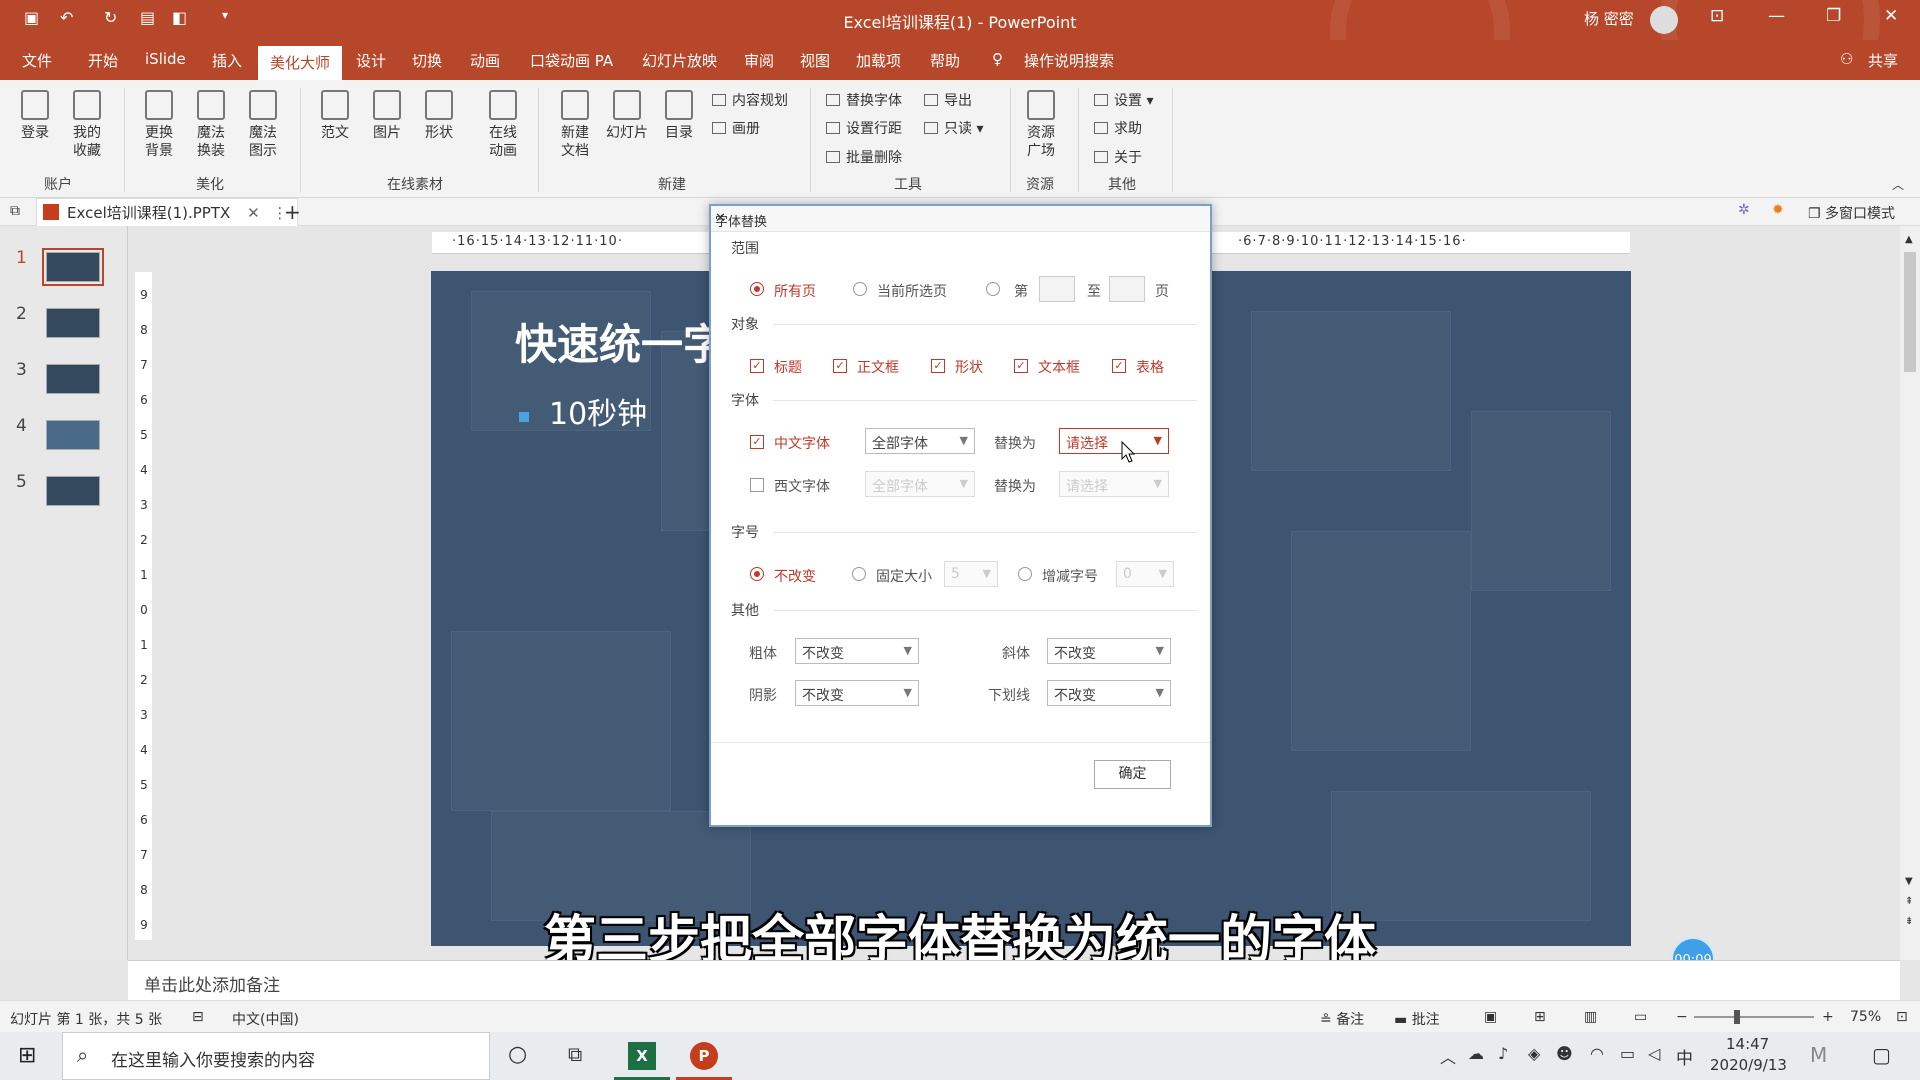  What do you see at coordinates (103, 60) in the screenshot?
I see `tab-home: 开始` at bounding box center [103, 60].